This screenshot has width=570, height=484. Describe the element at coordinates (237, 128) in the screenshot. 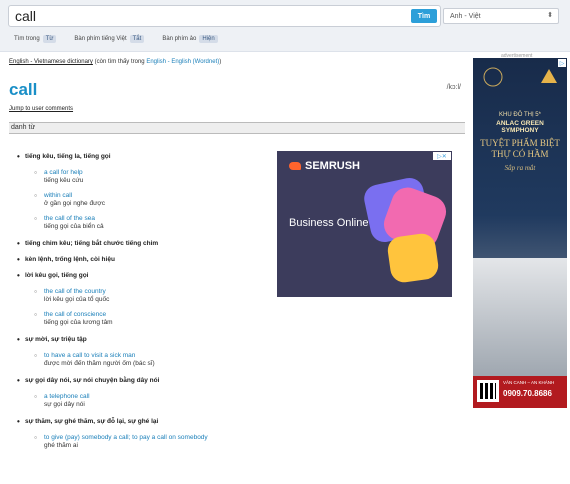

I see `part-of-speech: danh từ` at that location.